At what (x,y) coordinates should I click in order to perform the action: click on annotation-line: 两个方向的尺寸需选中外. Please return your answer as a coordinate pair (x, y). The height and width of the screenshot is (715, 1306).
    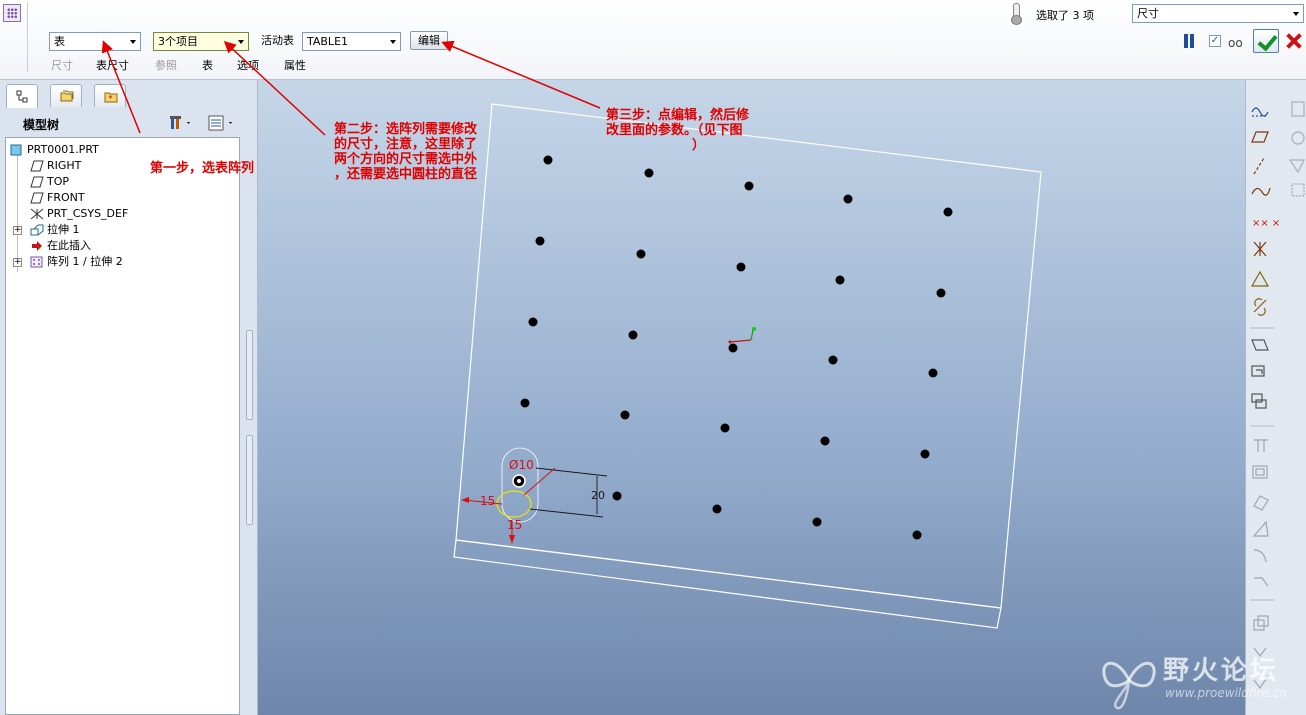
    Looking at the image, I should click on (406, 159).